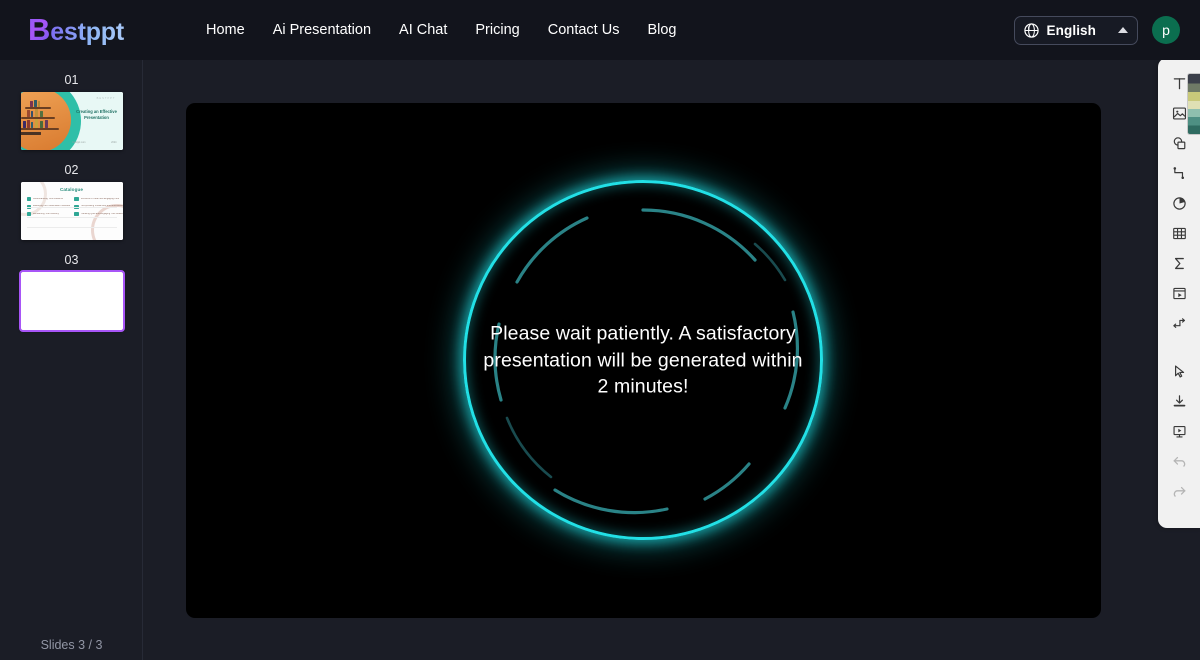 The height and width of the screenshot is (660, 1200). I want to click on slide-number-3: 03, so click(71, 260).